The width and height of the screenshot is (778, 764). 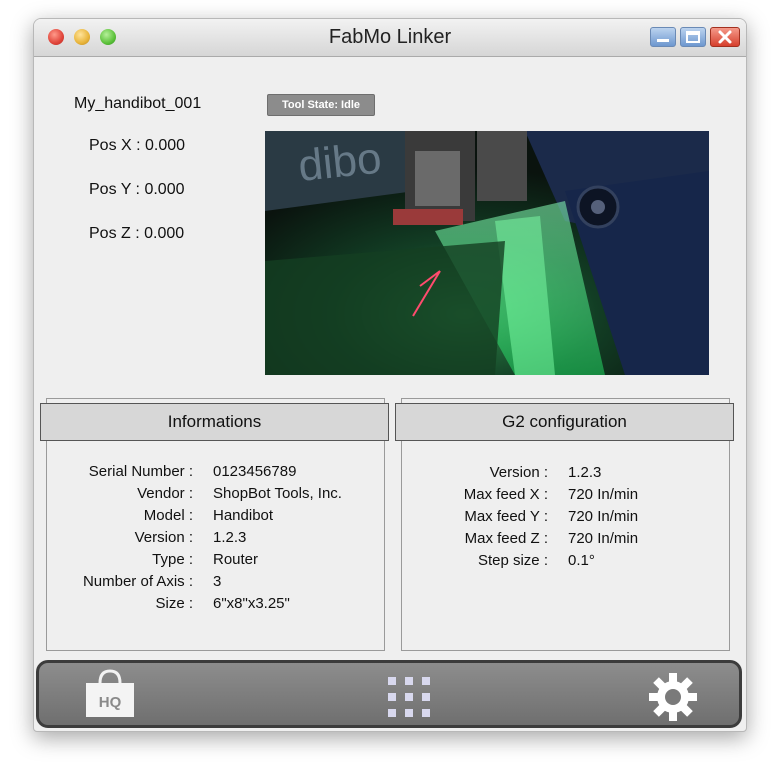 I want to click on hq-button: HQ, so click(x=110, y=694).